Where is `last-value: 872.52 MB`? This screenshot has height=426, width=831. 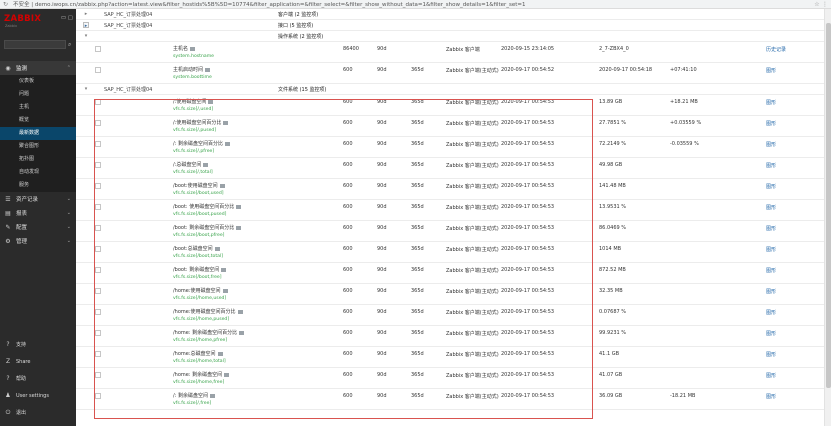
last-value: 872.52 MB is located at coordinates (612, 270).